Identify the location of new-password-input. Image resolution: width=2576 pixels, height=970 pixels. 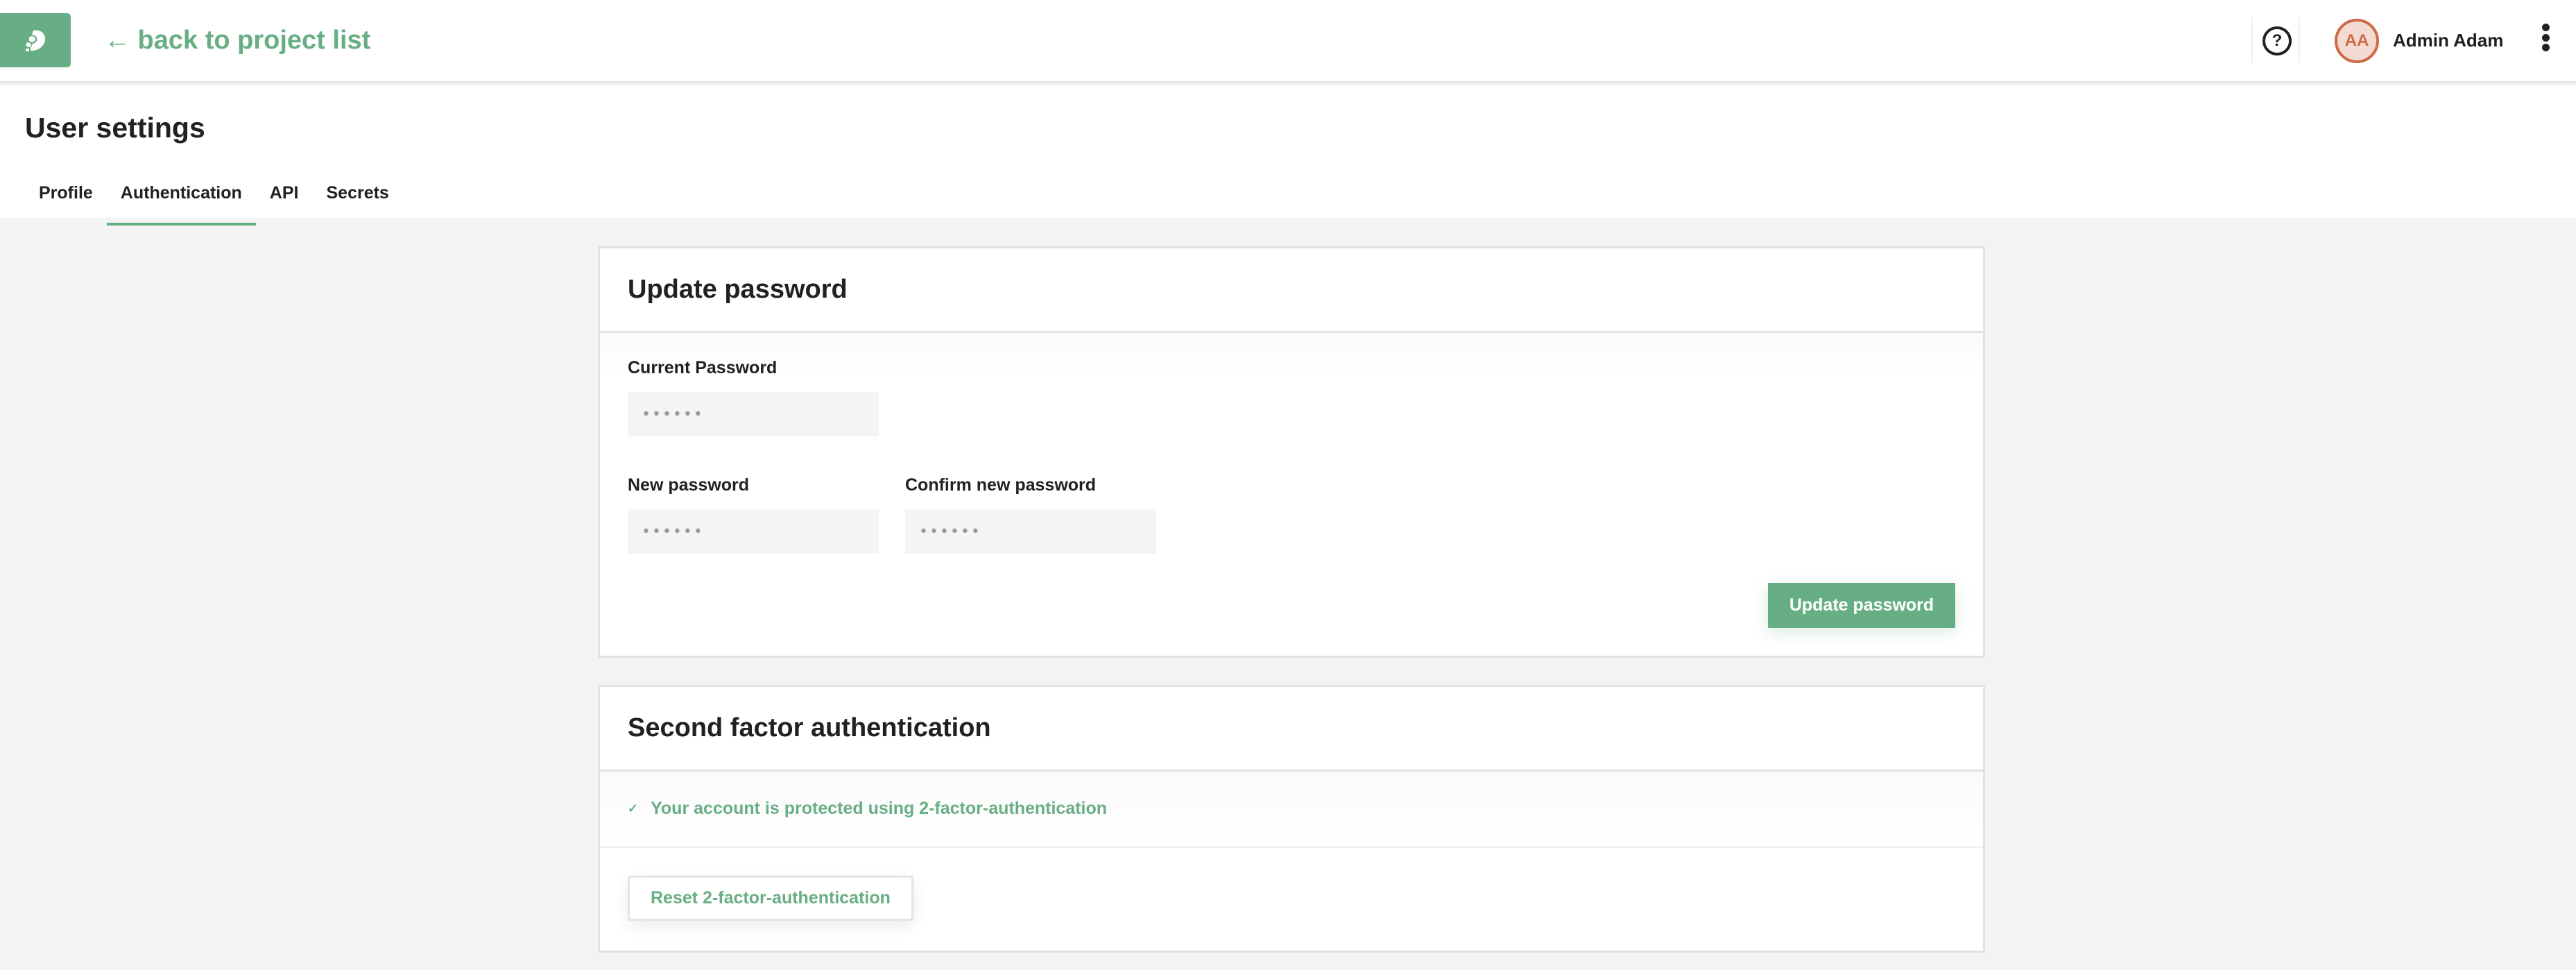
(753, 531).